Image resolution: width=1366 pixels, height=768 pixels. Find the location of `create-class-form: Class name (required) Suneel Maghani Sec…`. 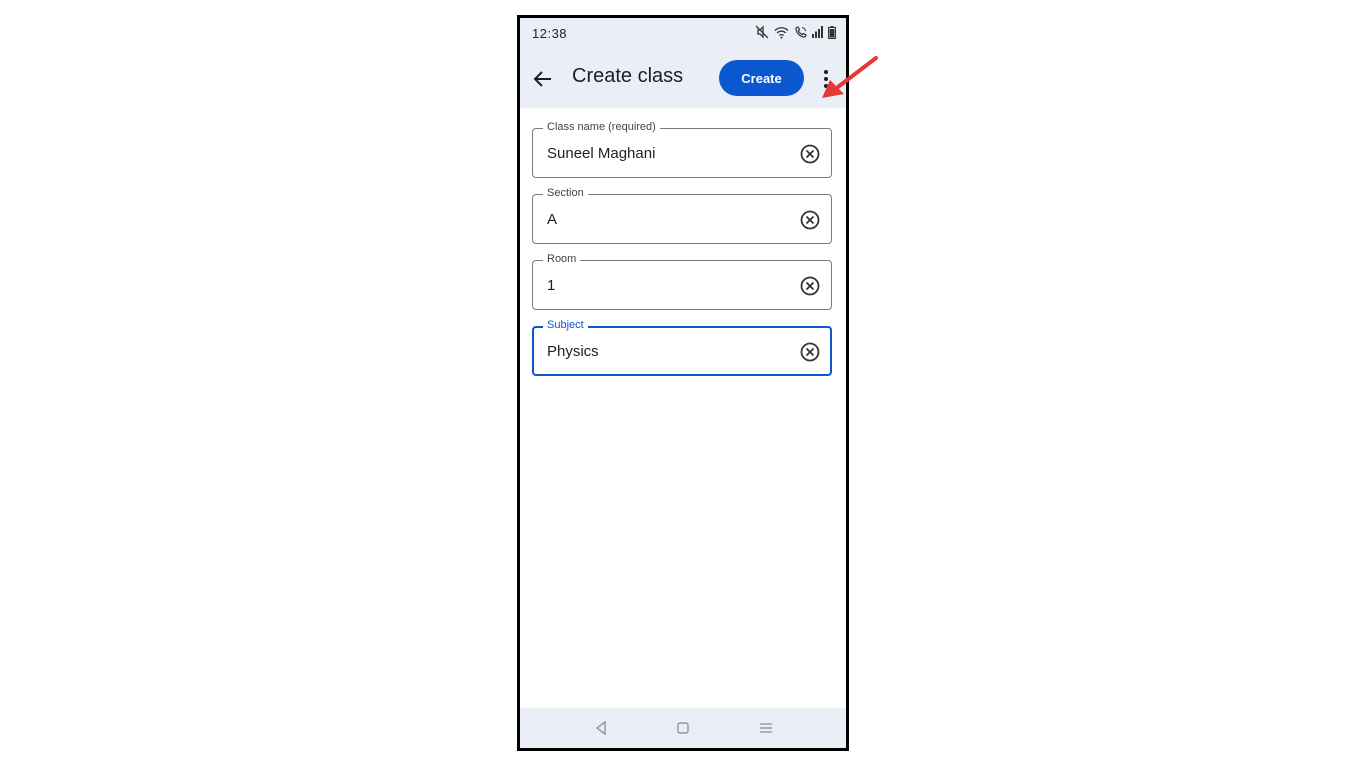

create-class-form: Class name (required) Suneel Maghani Sec… is located at coordinates (683, 256).